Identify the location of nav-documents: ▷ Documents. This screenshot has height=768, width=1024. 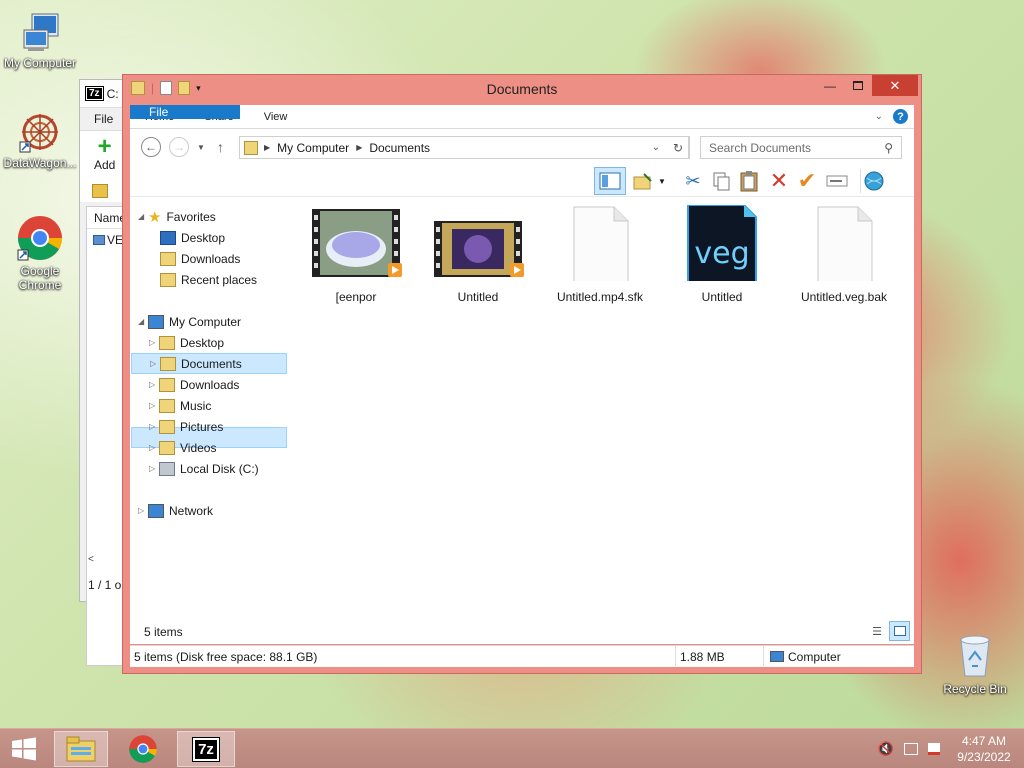
(209, 363).